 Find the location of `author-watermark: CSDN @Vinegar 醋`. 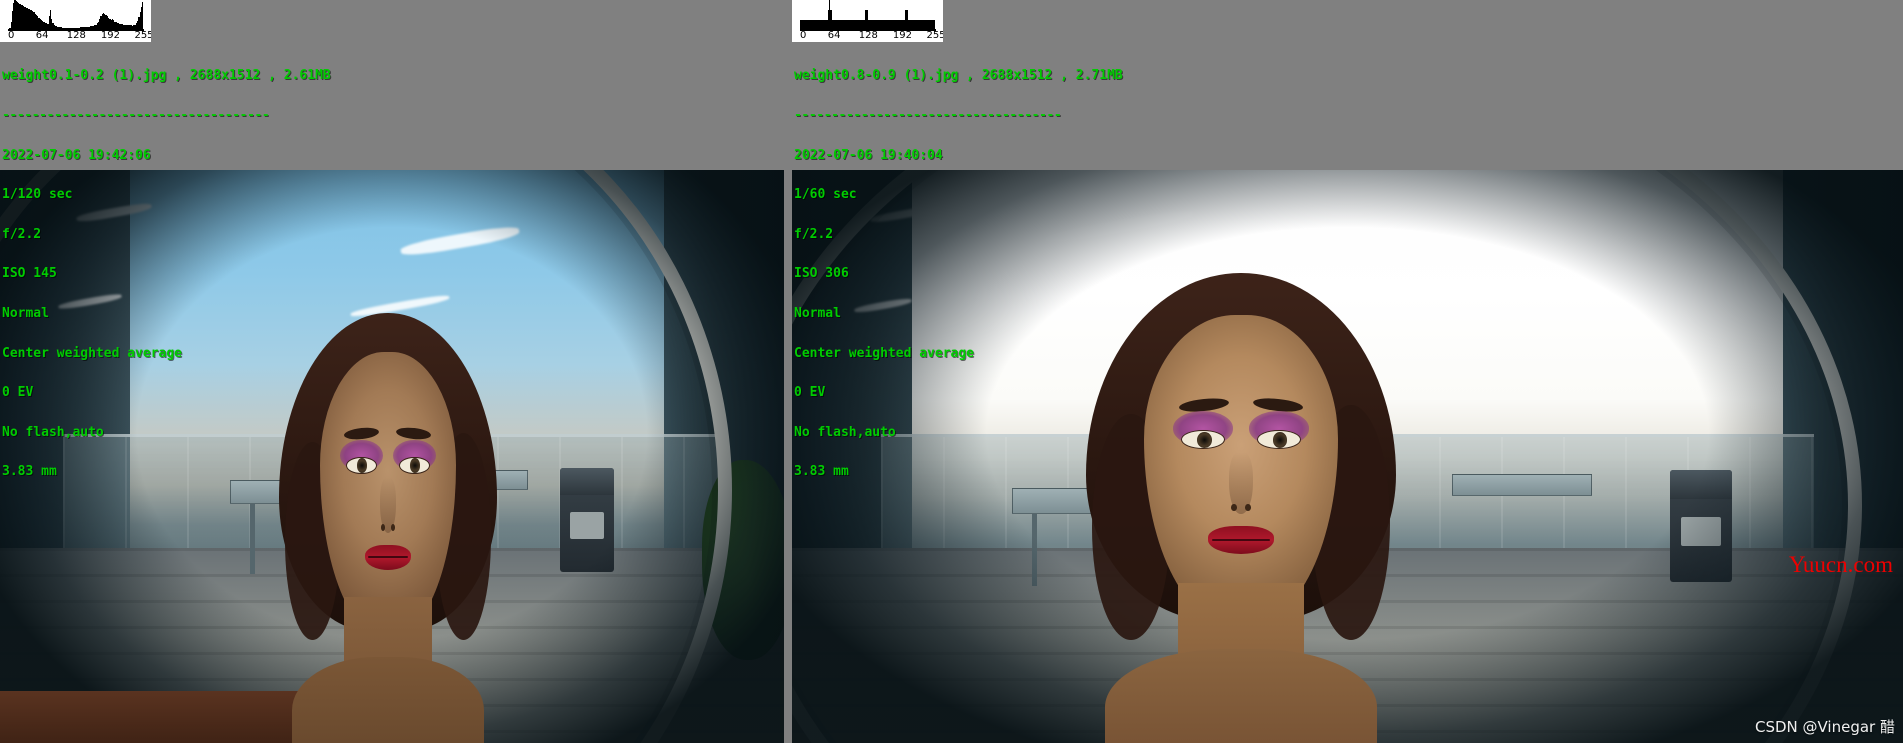

author-watermark: CSDN @Vinegar 醋 is located at coordinates (1824, 727).